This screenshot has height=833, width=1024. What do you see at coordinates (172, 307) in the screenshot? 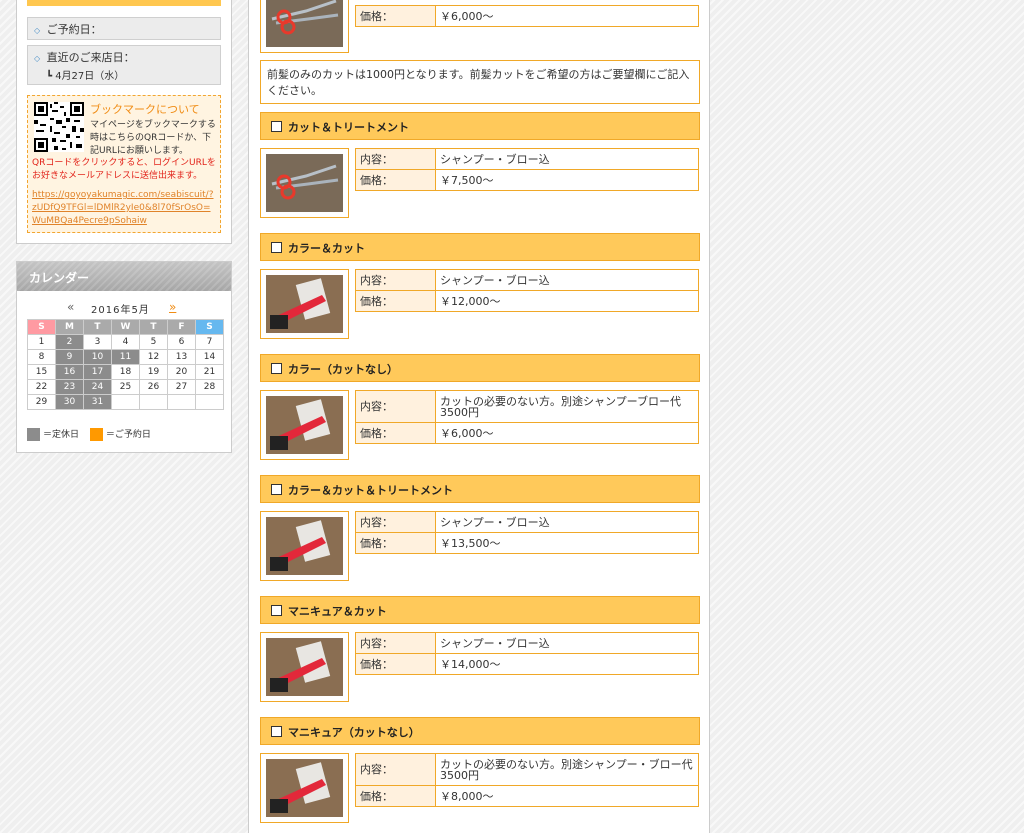
I see `calendar-next-month-link: »` at bounding box center [172, 307].